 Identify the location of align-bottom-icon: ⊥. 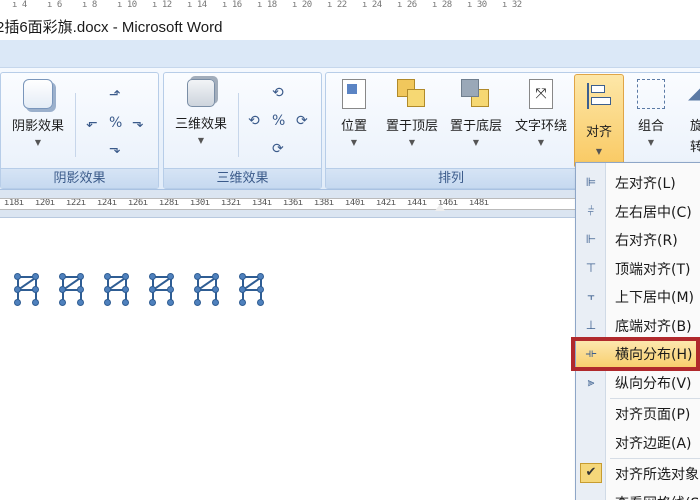
(591, 324).